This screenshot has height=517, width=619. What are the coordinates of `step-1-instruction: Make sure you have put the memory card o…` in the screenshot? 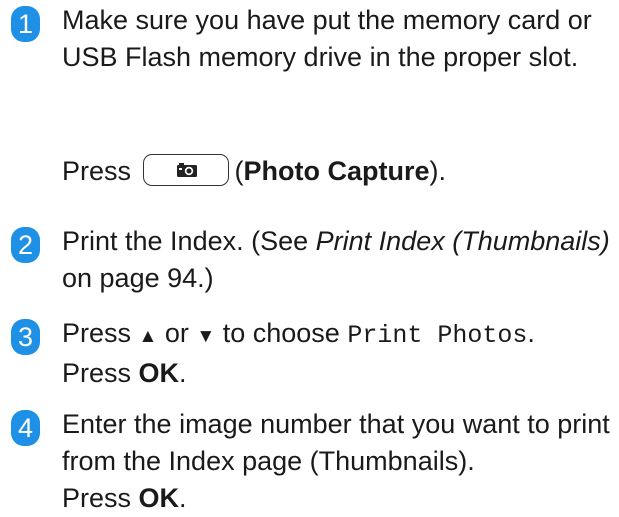 It's located at (327, 38).